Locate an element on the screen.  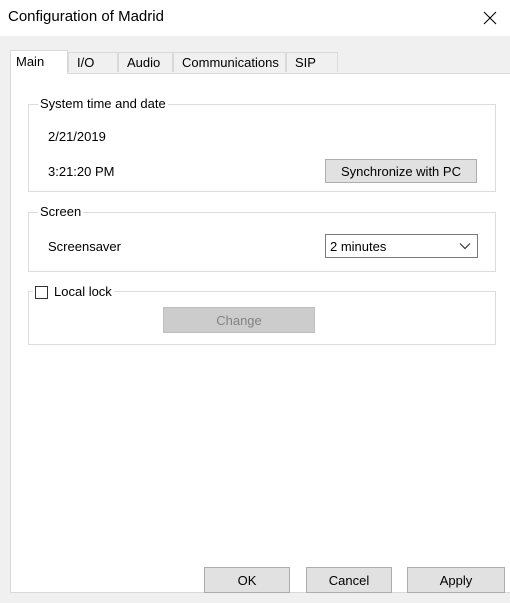
system-time: 3:21:20 PM is located at coordinates (81, 171).